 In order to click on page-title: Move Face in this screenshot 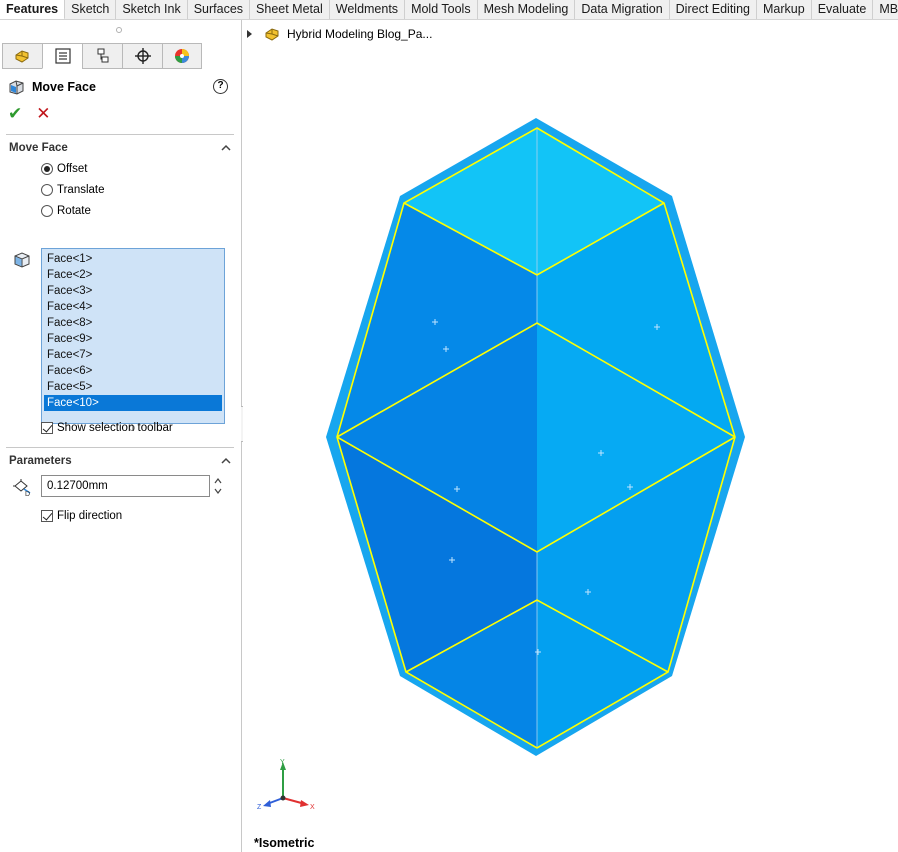, I will do `click(64, 87)`.